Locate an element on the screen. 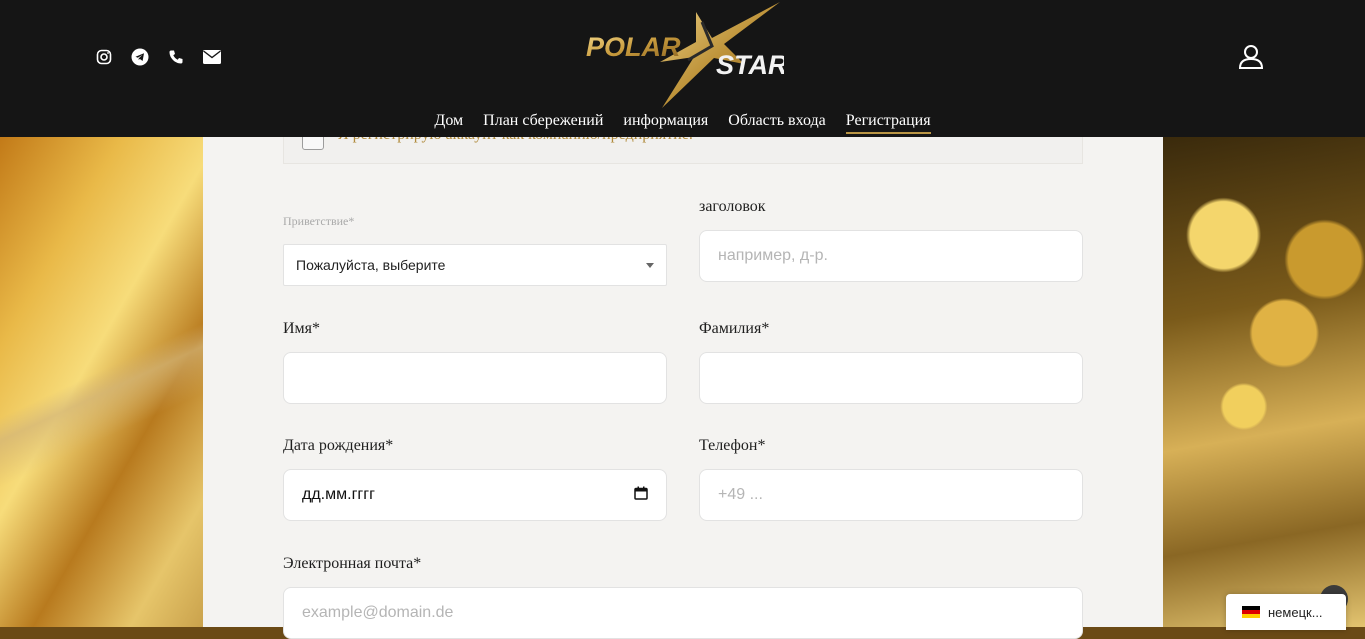  last-name-input is located at coordinates (891, 378).